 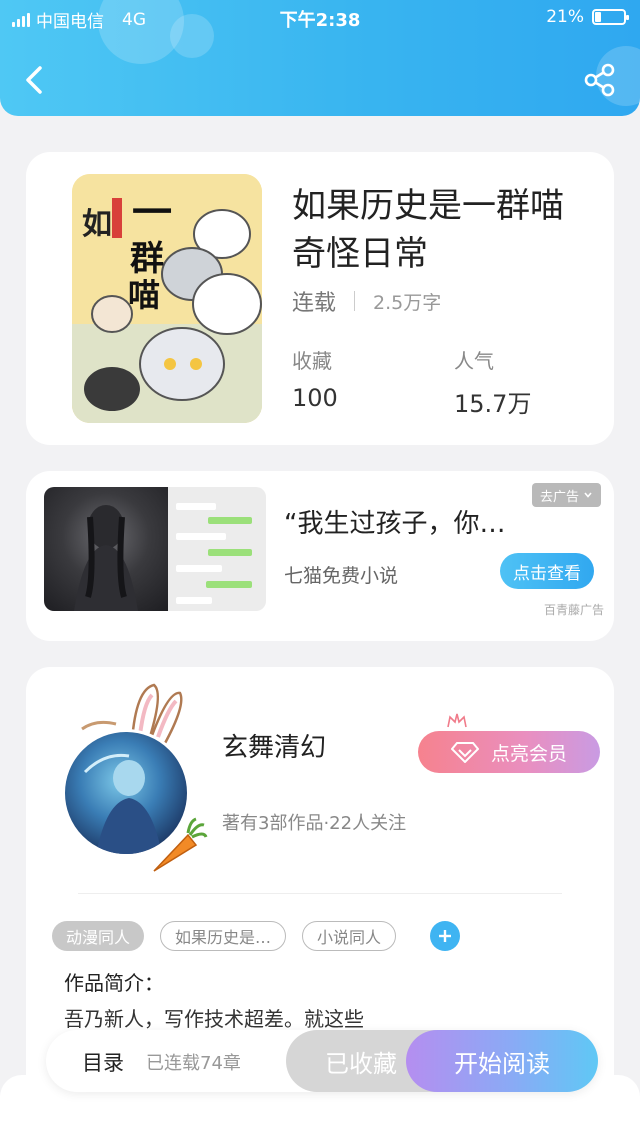 I want to click on svg-text: 如, so click(x=97, y=224).